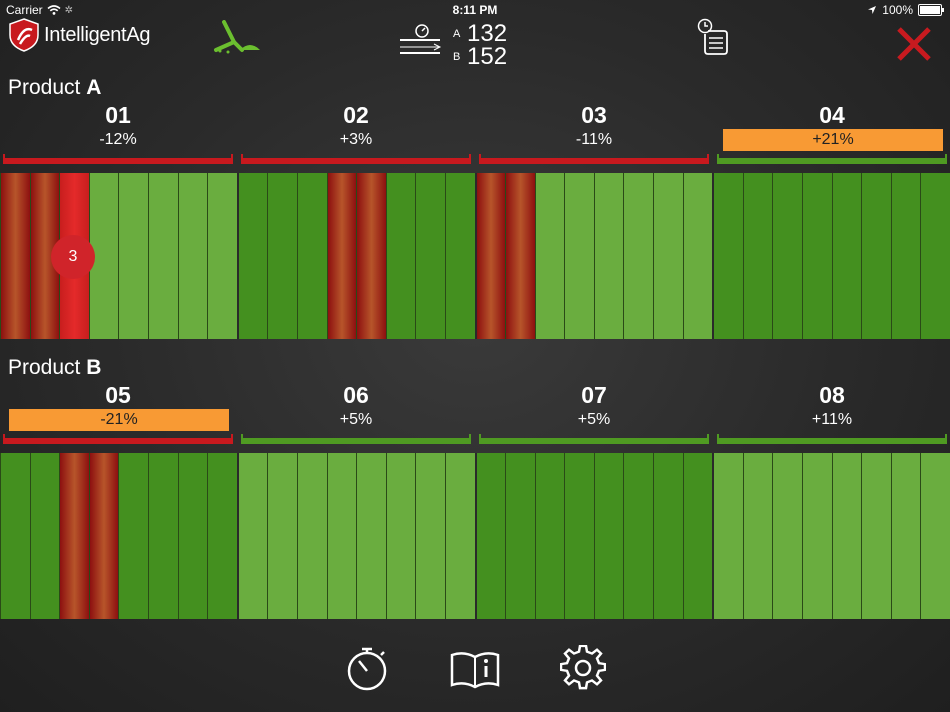  What do you see at coordinates (594, 419) in the screenshot?
I see `section-percent: +5%` at bounding box center [594, 419].